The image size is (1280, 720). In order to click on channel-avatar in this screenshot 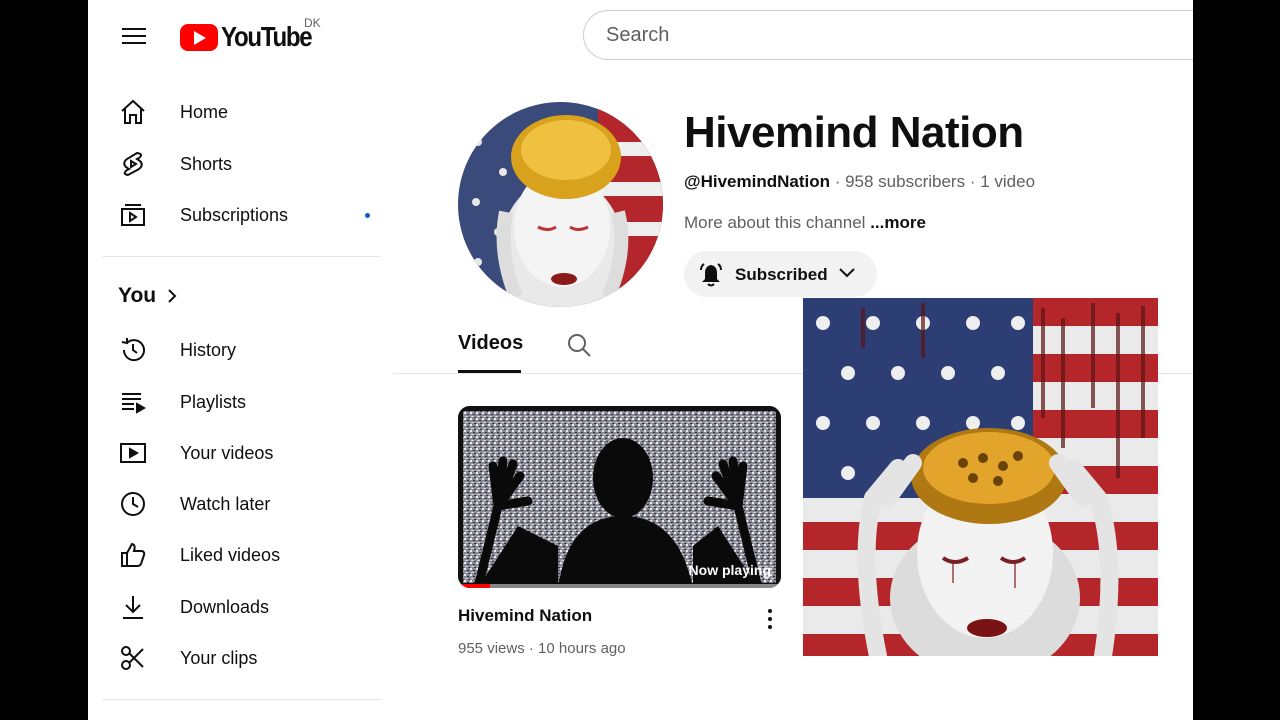, I will do `click(560, 204)`.